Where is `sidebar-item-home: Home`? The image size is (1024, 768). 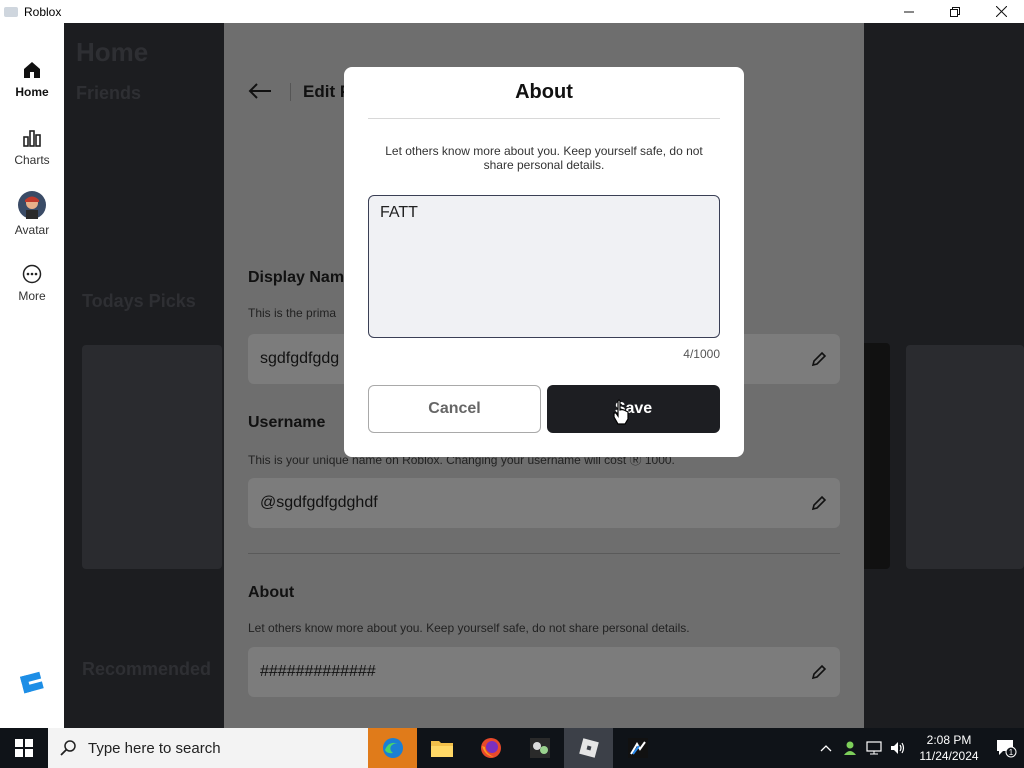
sidebar-item-home: Home is located at coordinates (32, 79).